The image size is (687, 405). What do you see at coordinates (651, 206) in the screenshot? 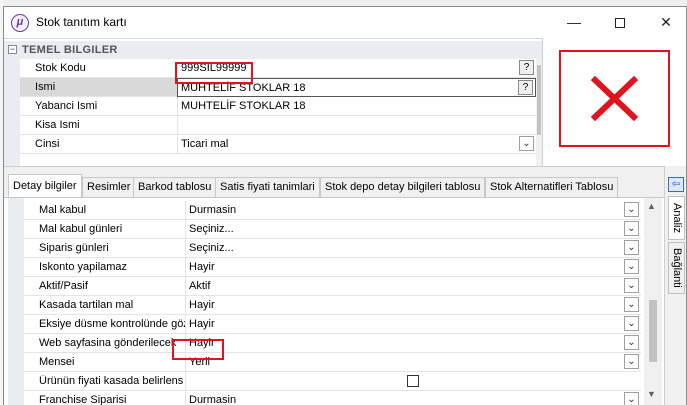
I see `scroll-up-icon: ▲` at bounding box center [651, 206].